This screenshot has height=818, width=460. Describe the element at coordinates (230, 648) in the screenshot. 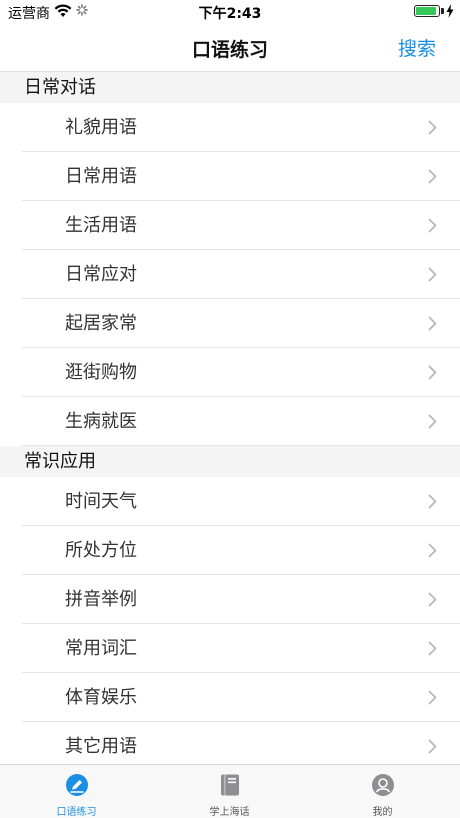

I see `list-item: 常用词汇` at that location.